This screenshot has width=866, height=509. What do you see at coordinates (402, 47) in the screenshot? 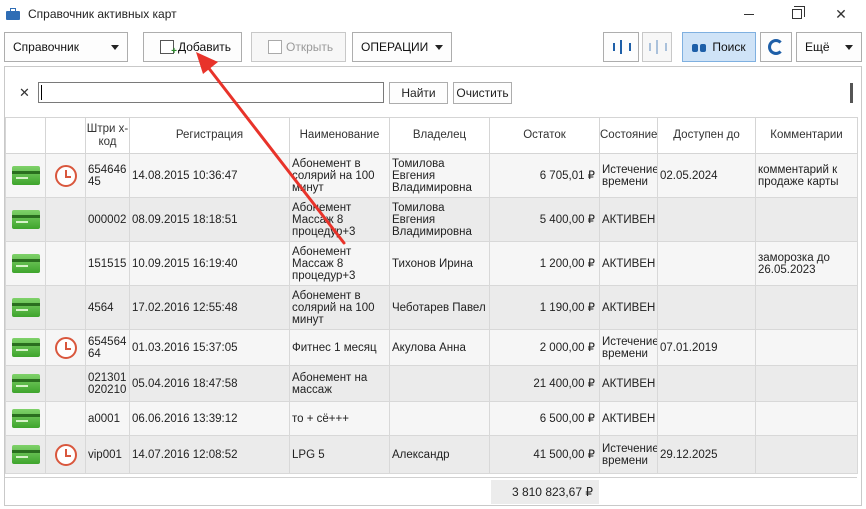
I see `operations-dropdown: ОПЕРАЦИИ` at bounding box center [402, 47].